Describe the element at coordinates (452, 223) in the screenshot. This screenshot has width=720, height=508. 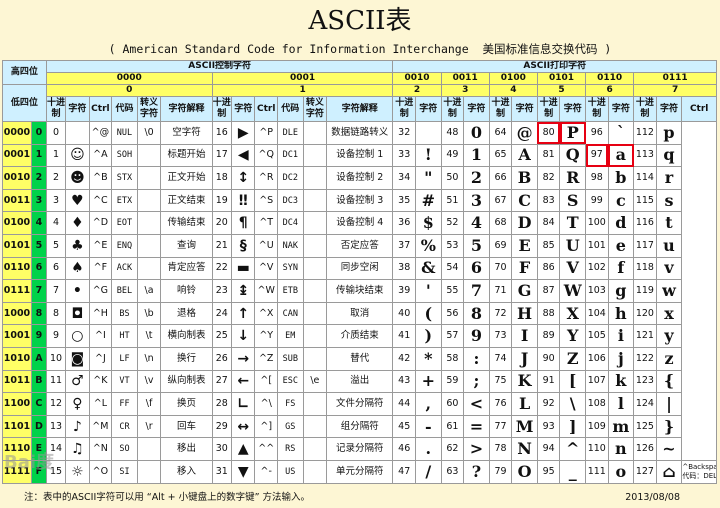
I see `decimal-cell: 52` at that location.